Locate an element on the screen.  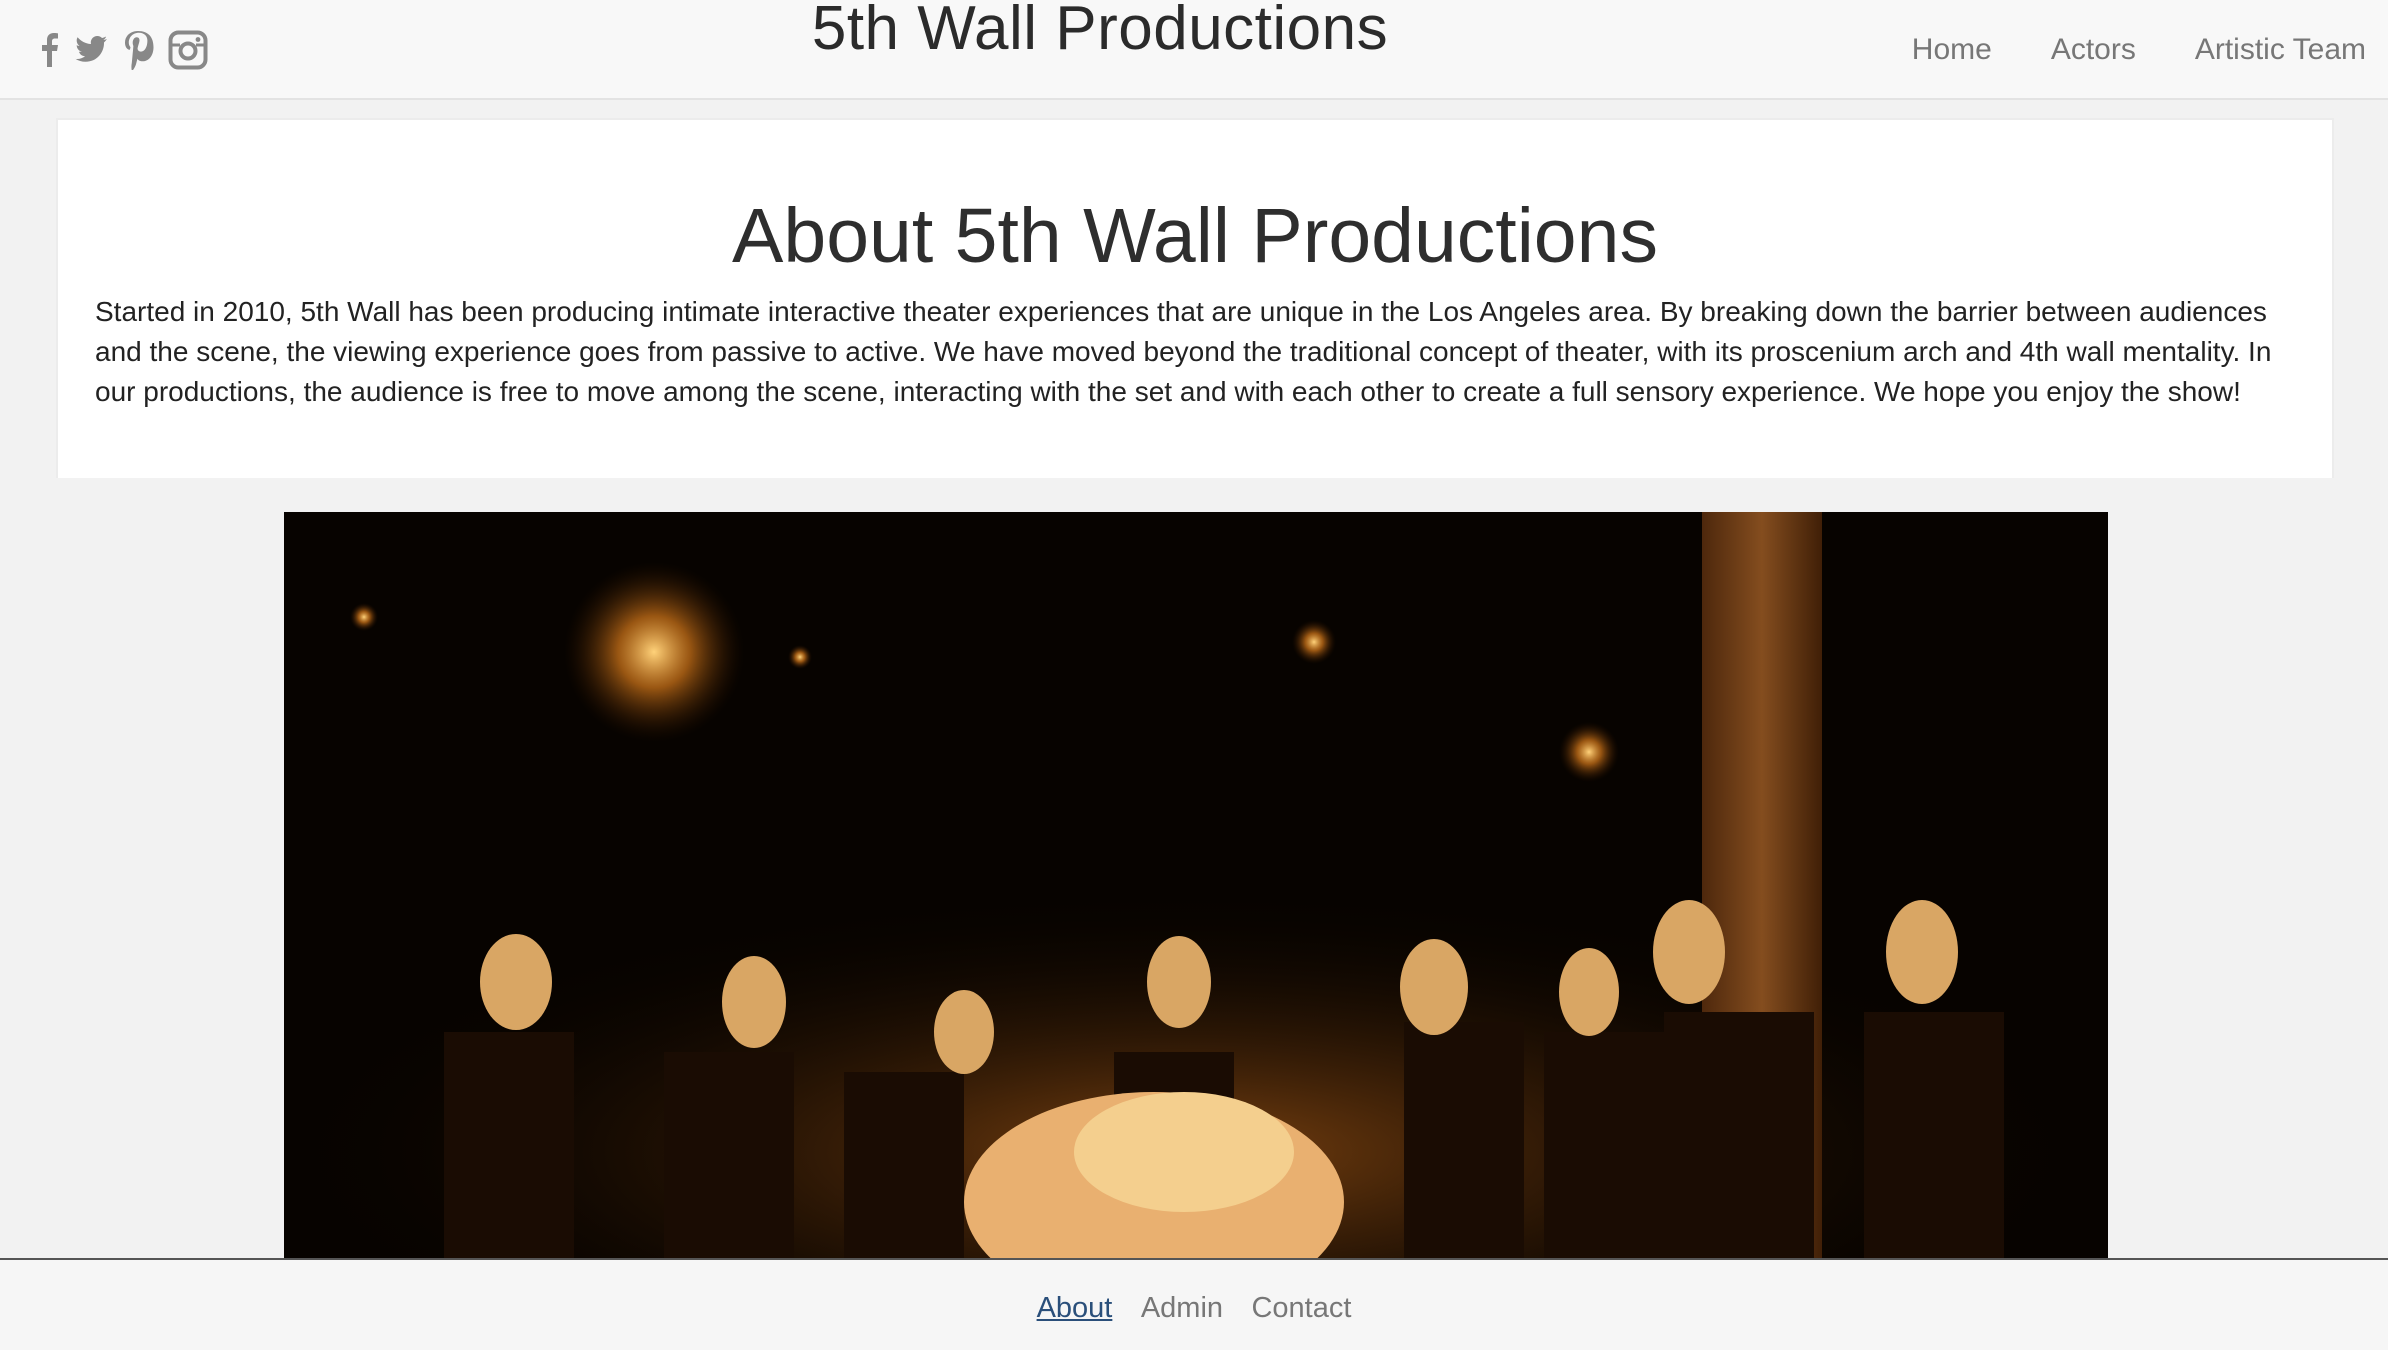
footer-admin-link: Admin is located at coordinates (1182, 1308).